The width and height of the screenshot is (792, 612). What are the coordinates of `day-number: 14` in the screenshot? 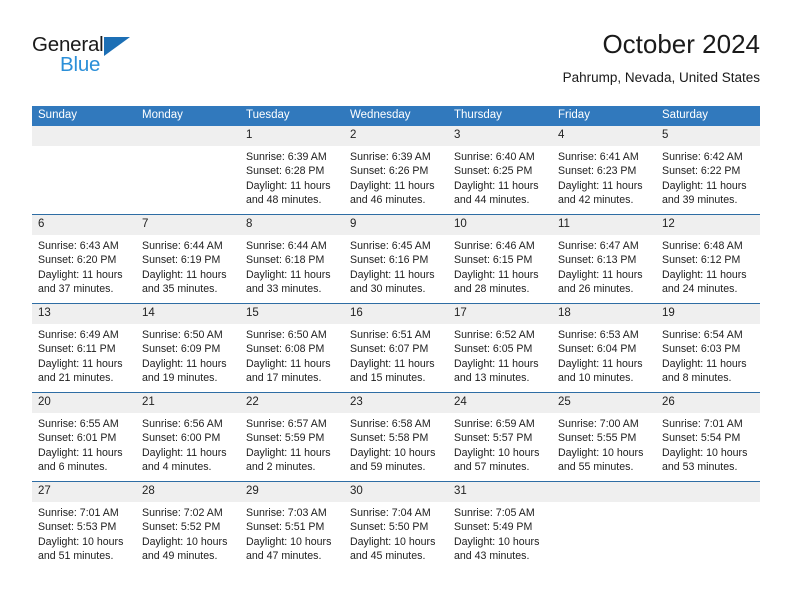 It's located at (188, 314).